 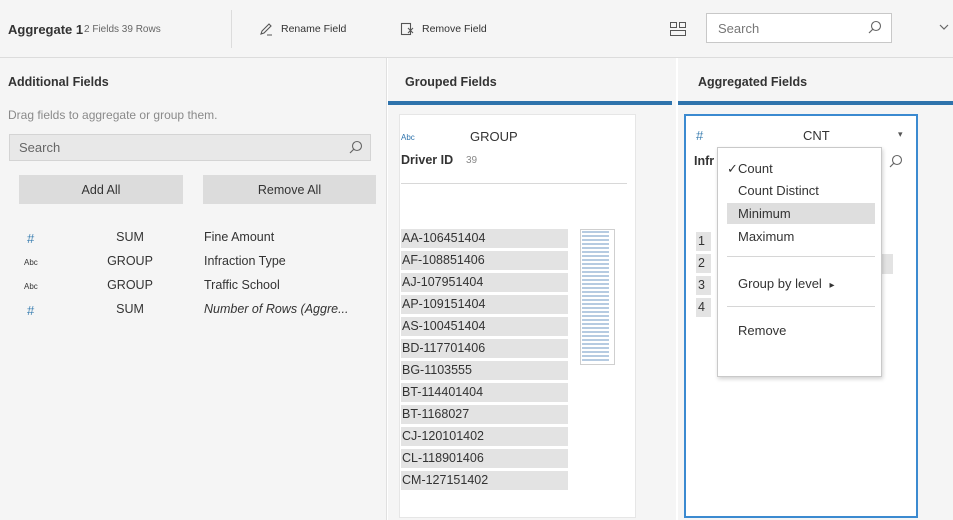 I want to click on field-name: Infraction Type, so click(x=245, y=261).